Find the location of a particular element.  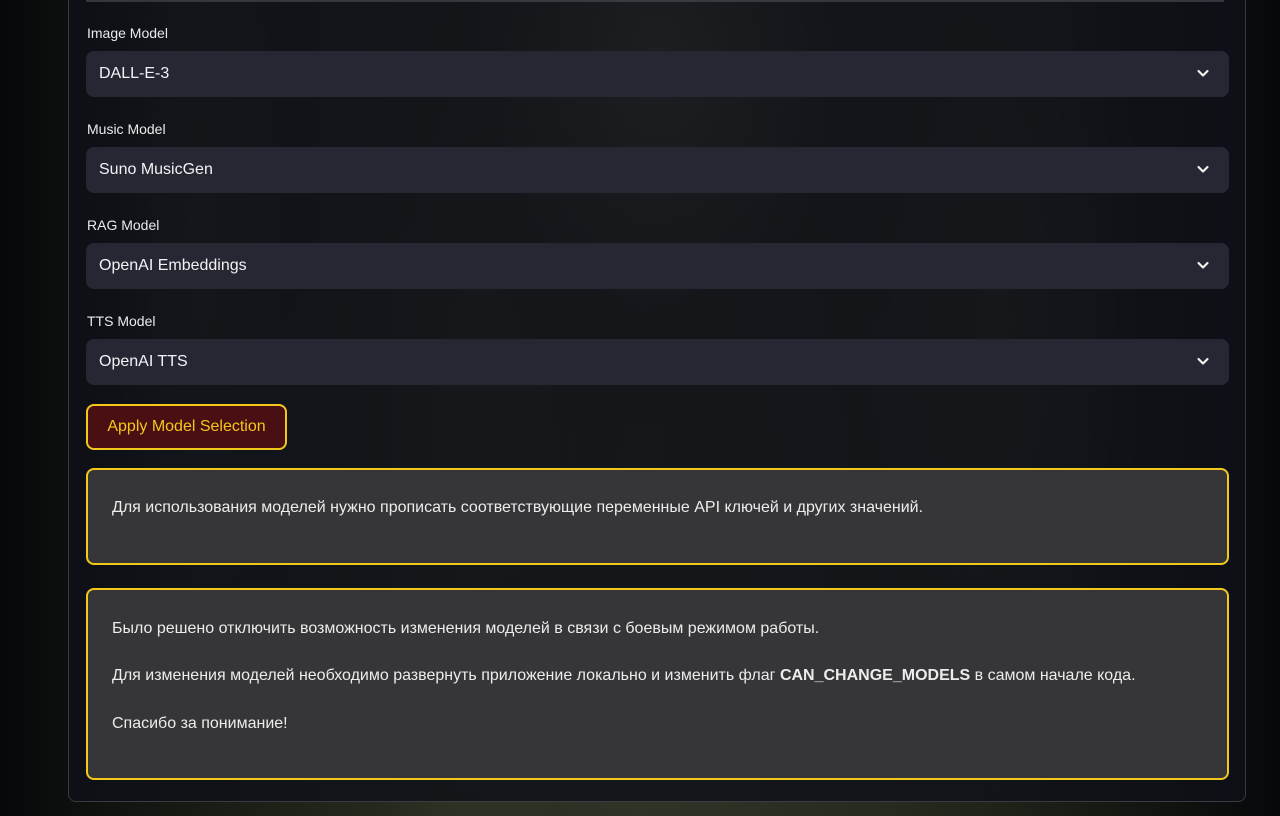

music-model-select: Suno MusicGen is located at coordinates (657, 170).